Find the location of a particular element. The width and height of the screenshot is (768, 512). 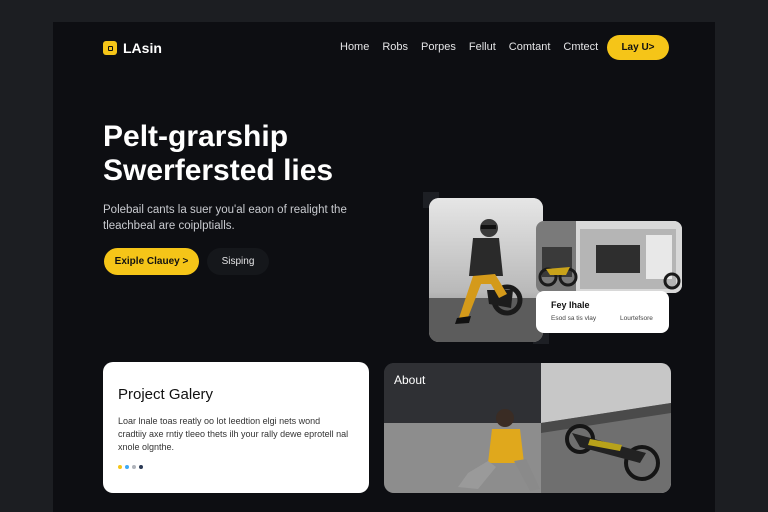

logo-mark-icon is located at coordinates (110, 48).